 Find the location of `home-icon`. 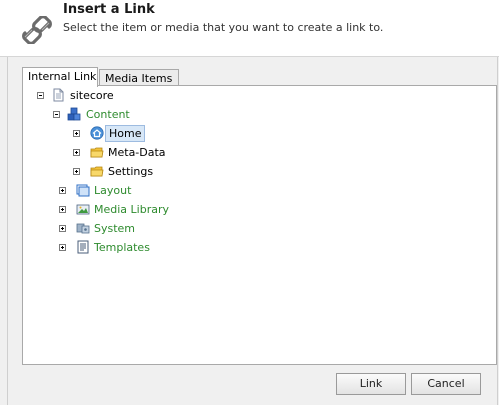

home-icon is located at coordinates (97, 133).